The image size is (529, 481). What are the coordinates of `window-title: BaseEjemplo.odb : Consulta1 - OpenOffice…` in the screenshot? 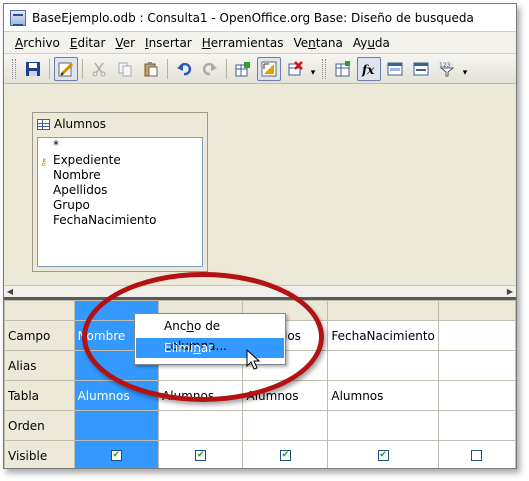 It's located at (253, 17).